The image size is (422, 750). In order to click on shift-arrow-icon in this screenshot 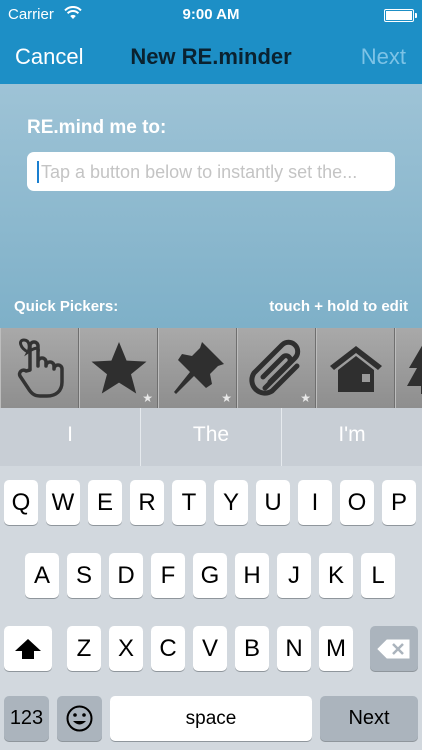, I will do `click(28, 649)`.